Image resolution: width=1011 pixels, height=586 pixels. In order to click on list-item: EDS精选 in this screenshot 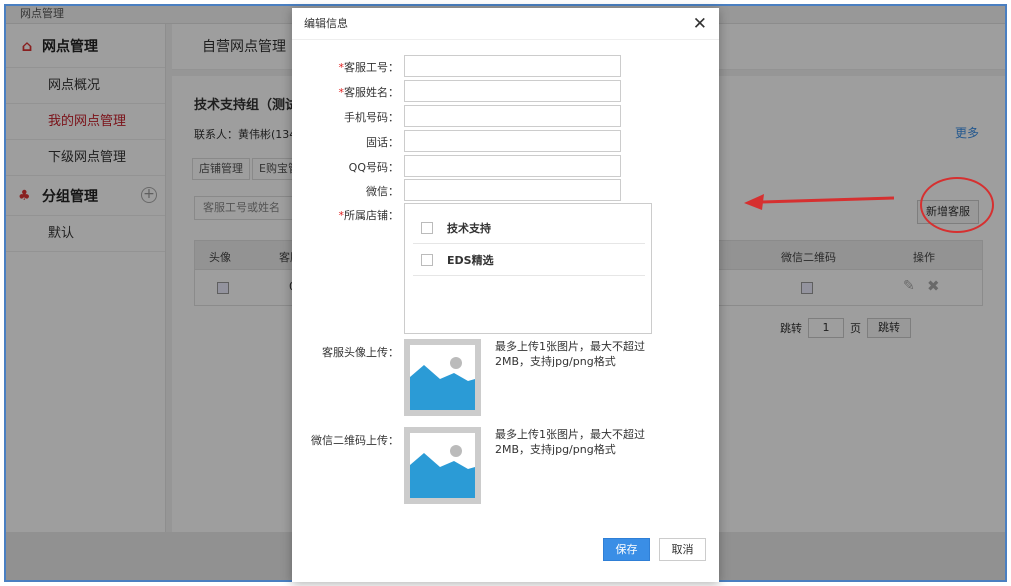, I will do `click(529, 260)`.